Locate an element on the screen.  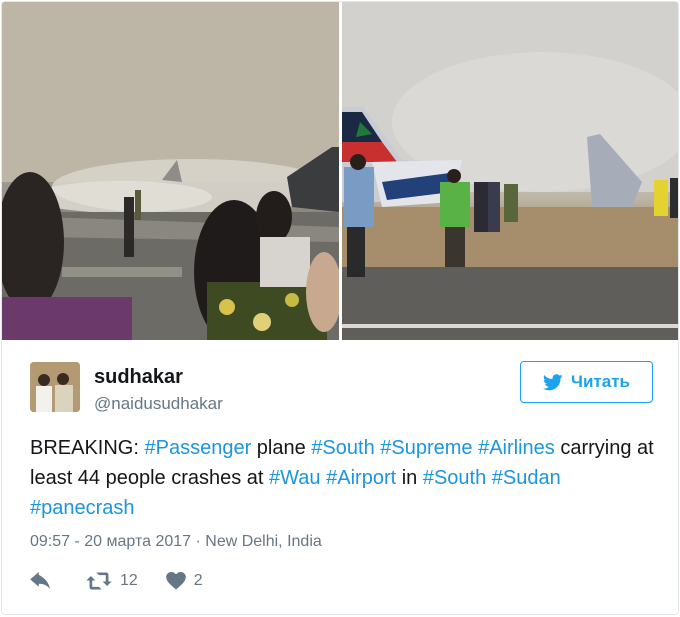
follow-button: Читать is located at coordinates (586, 382).